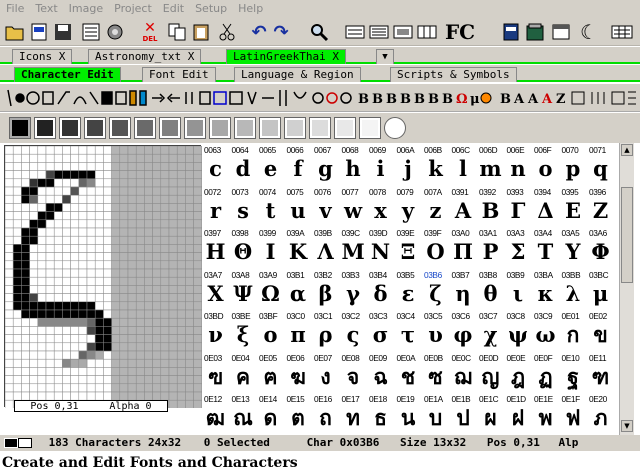 This screenshot has height=473, width=640. What do you see at coordinates (490, 206) in the screenshot?
I see `char-cell: 0392 Β` at bounding box center [490, 206].